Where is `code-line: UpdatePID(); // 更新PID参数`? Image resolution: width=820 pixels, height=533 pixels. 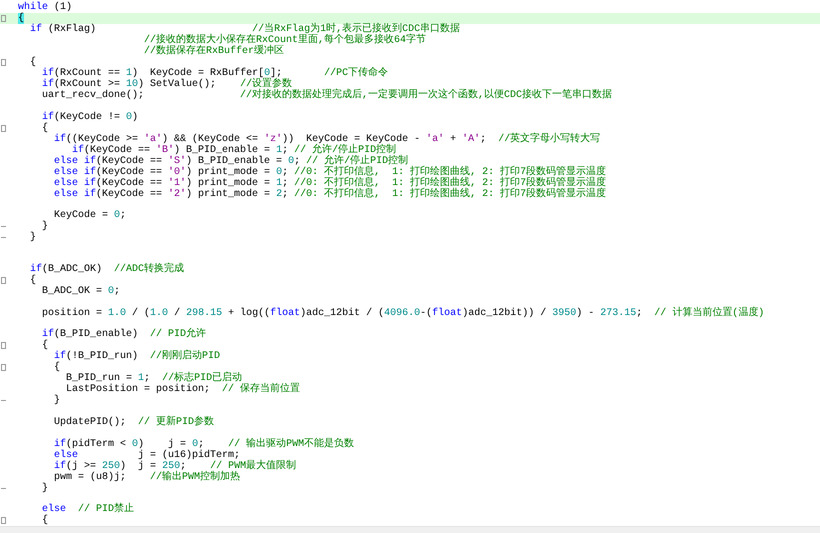 code-line: UpdatePID(); // 更新PID参数 is located at coordinates (133, 422).